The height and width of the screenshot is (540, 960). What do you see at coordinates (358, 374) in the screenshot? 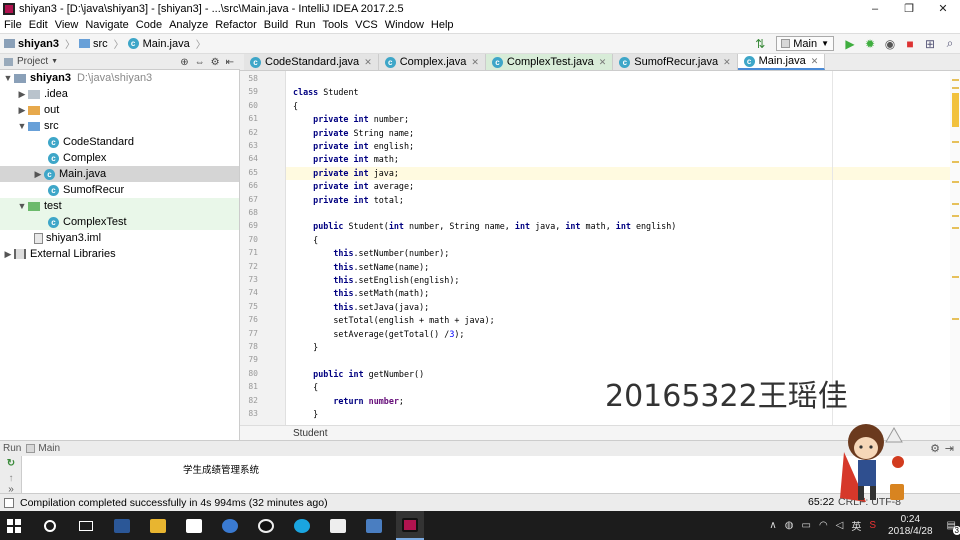
I see `code-line: public int getNumber()` at bounding box center [358, 374].